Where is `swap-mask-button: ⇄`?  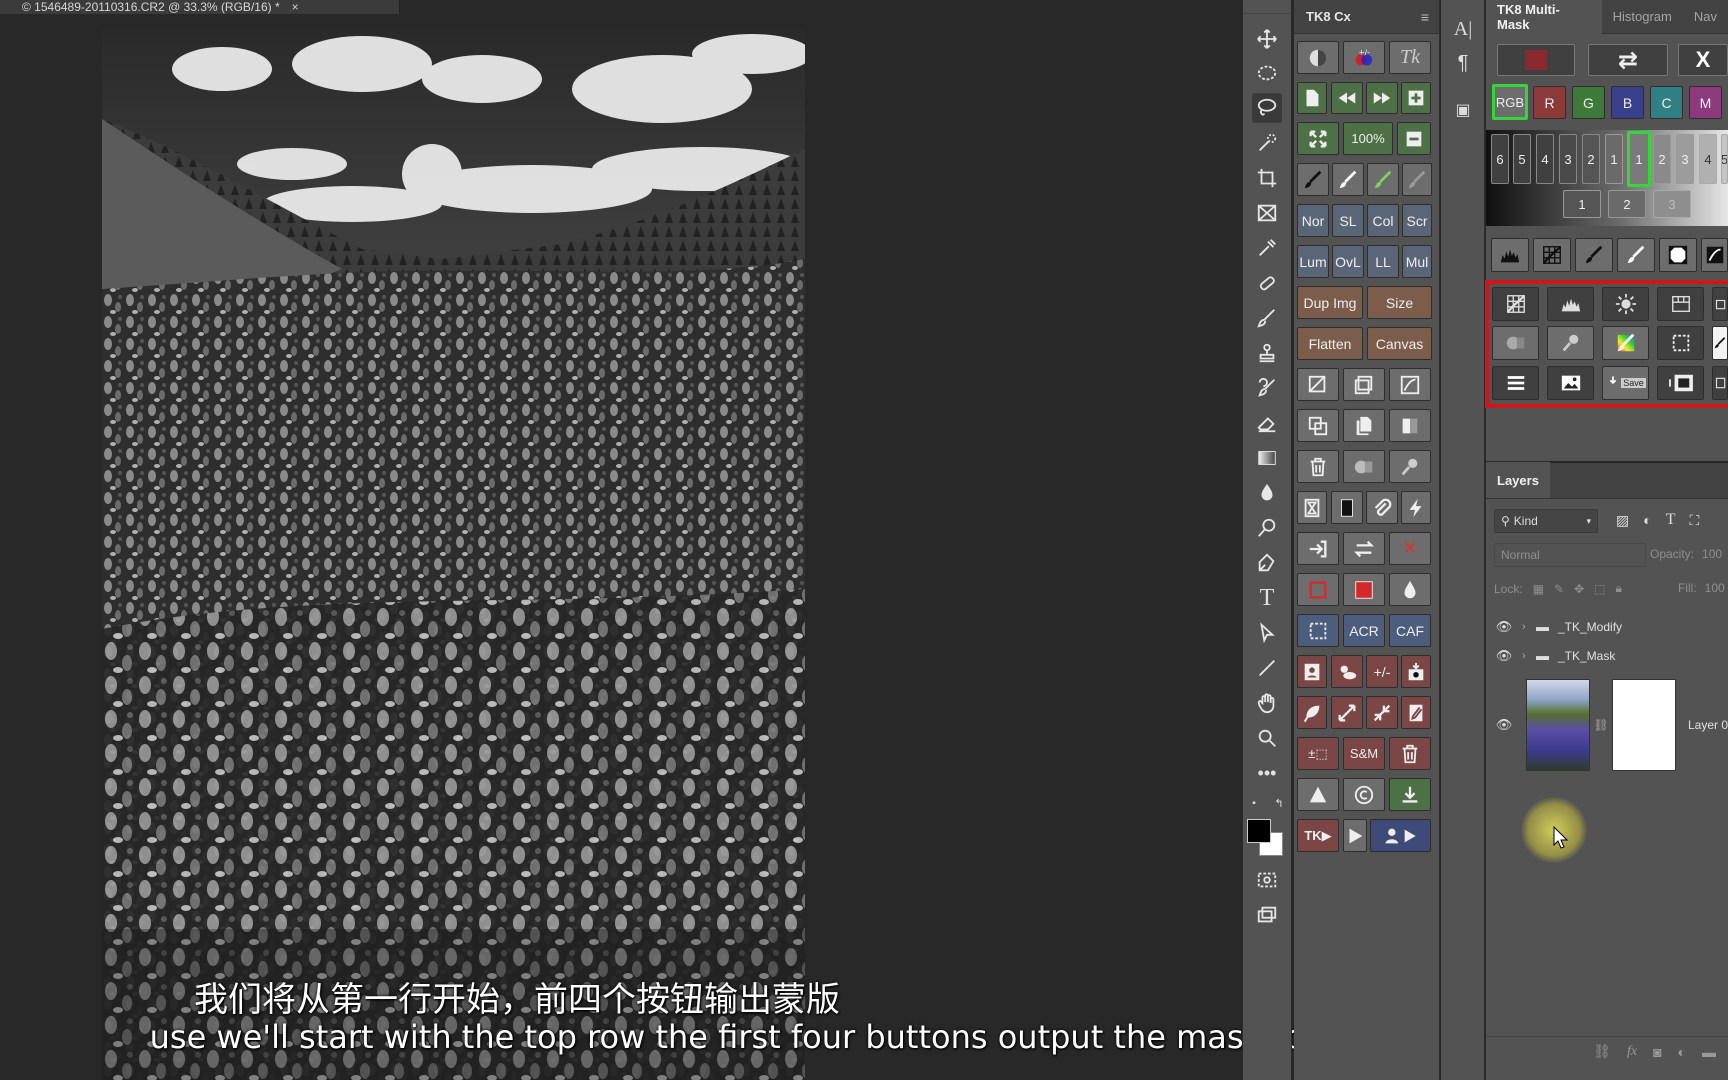 swap-mask-button: ⇄ is located at coordinates (1628, 60).